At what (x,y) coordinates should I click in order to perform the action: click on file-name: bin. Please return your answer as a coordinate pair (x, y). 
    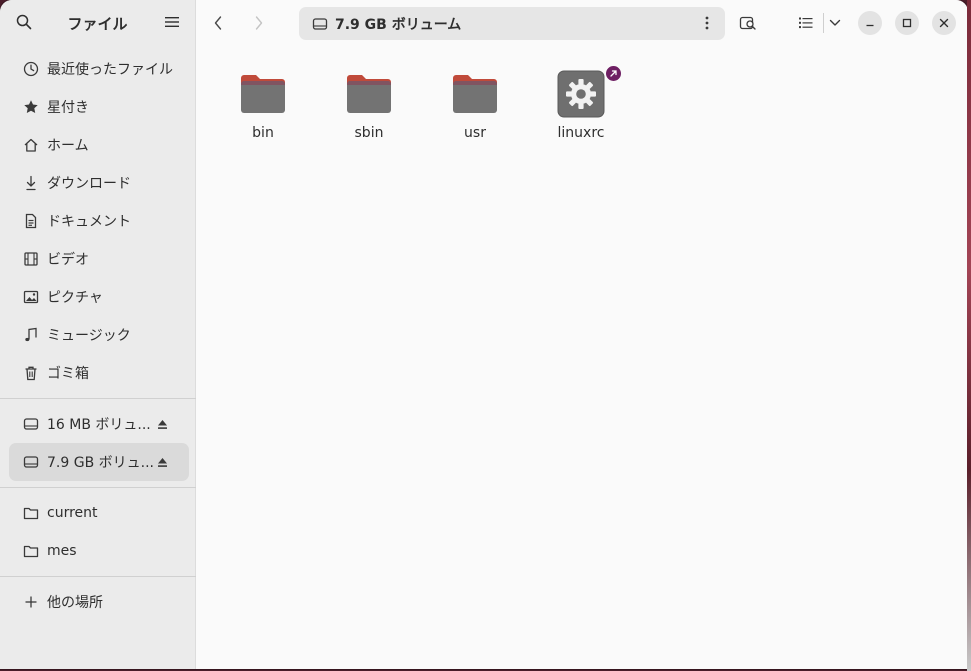
    Looking at the image, I should click on (263, 133).